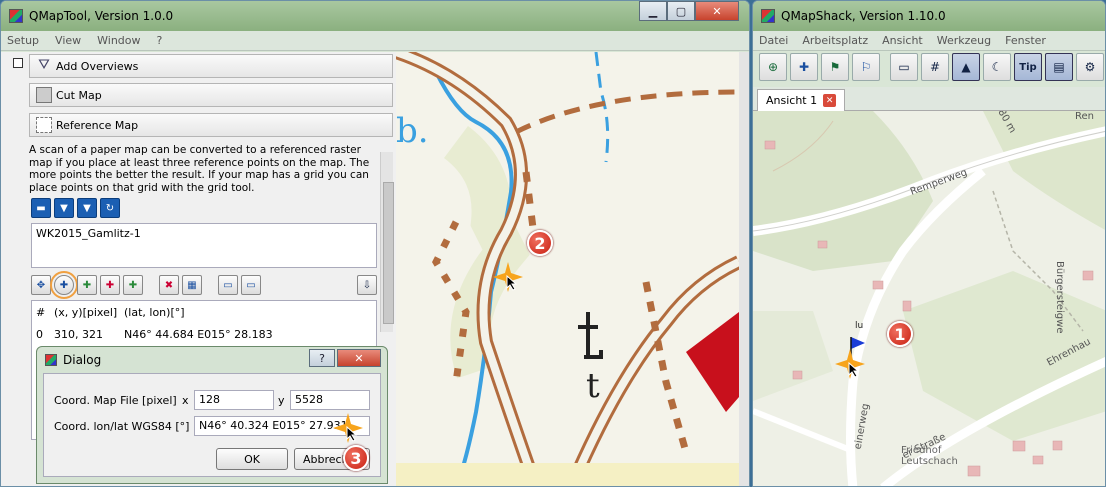 The height and width of the screenshot is (487, 1106). Describe the element at coordinates (51, 360) in the screenshot. I see `dialog-app-icon` at that location.